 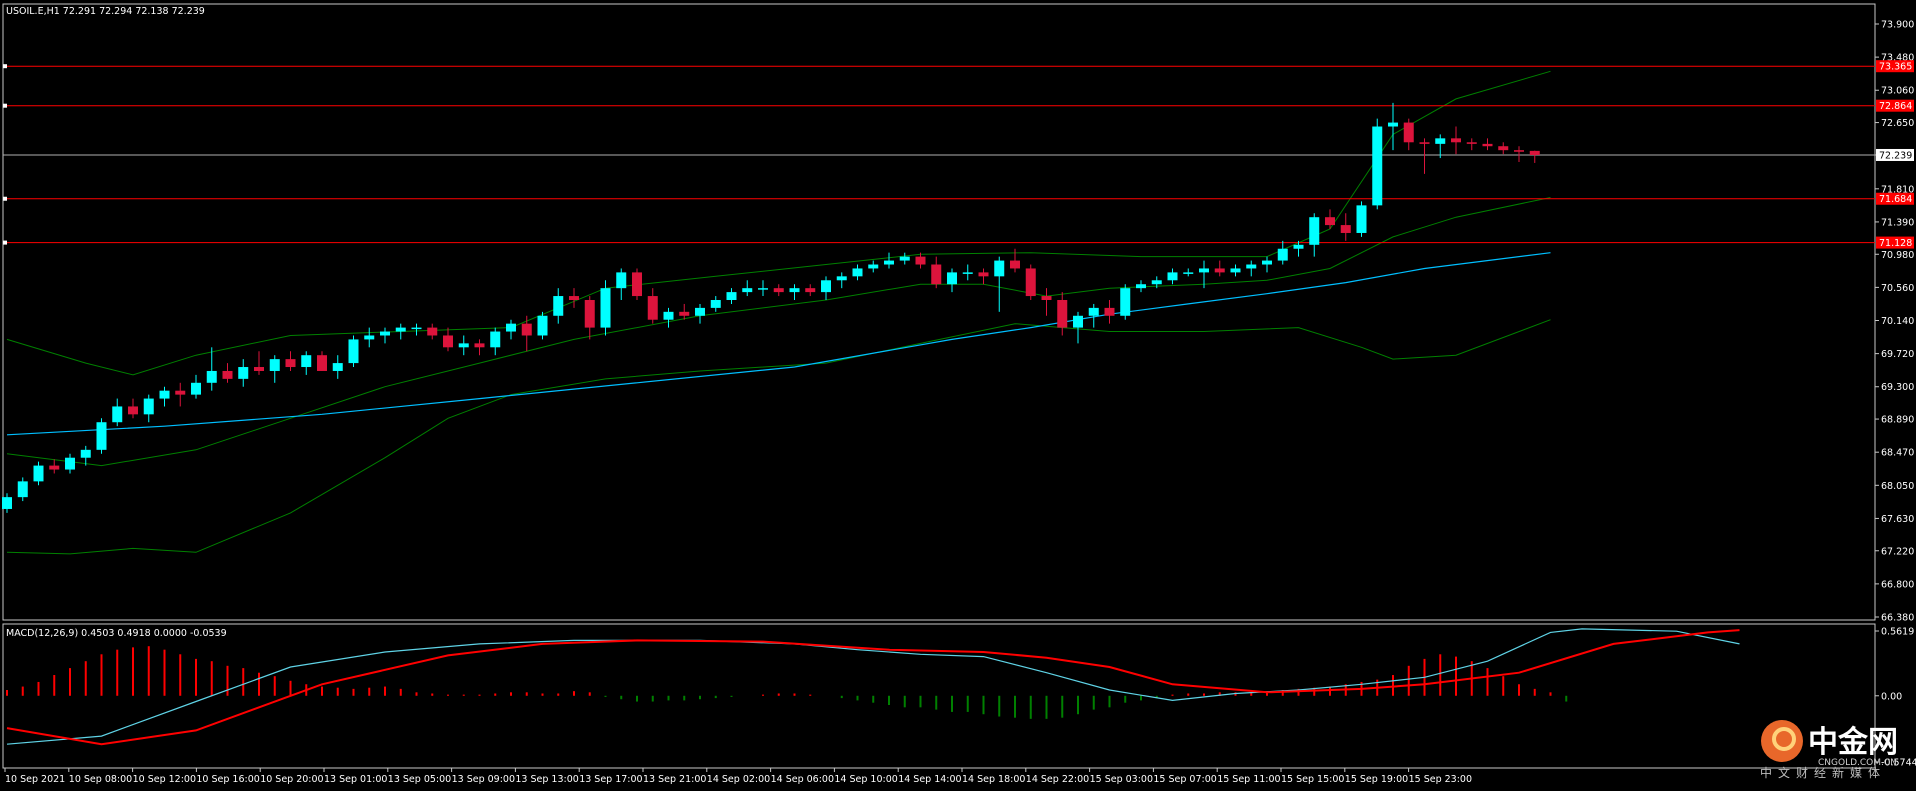 I want to click on time-axis-label: 13 Sep 01:00, so click(x=355, y=779).